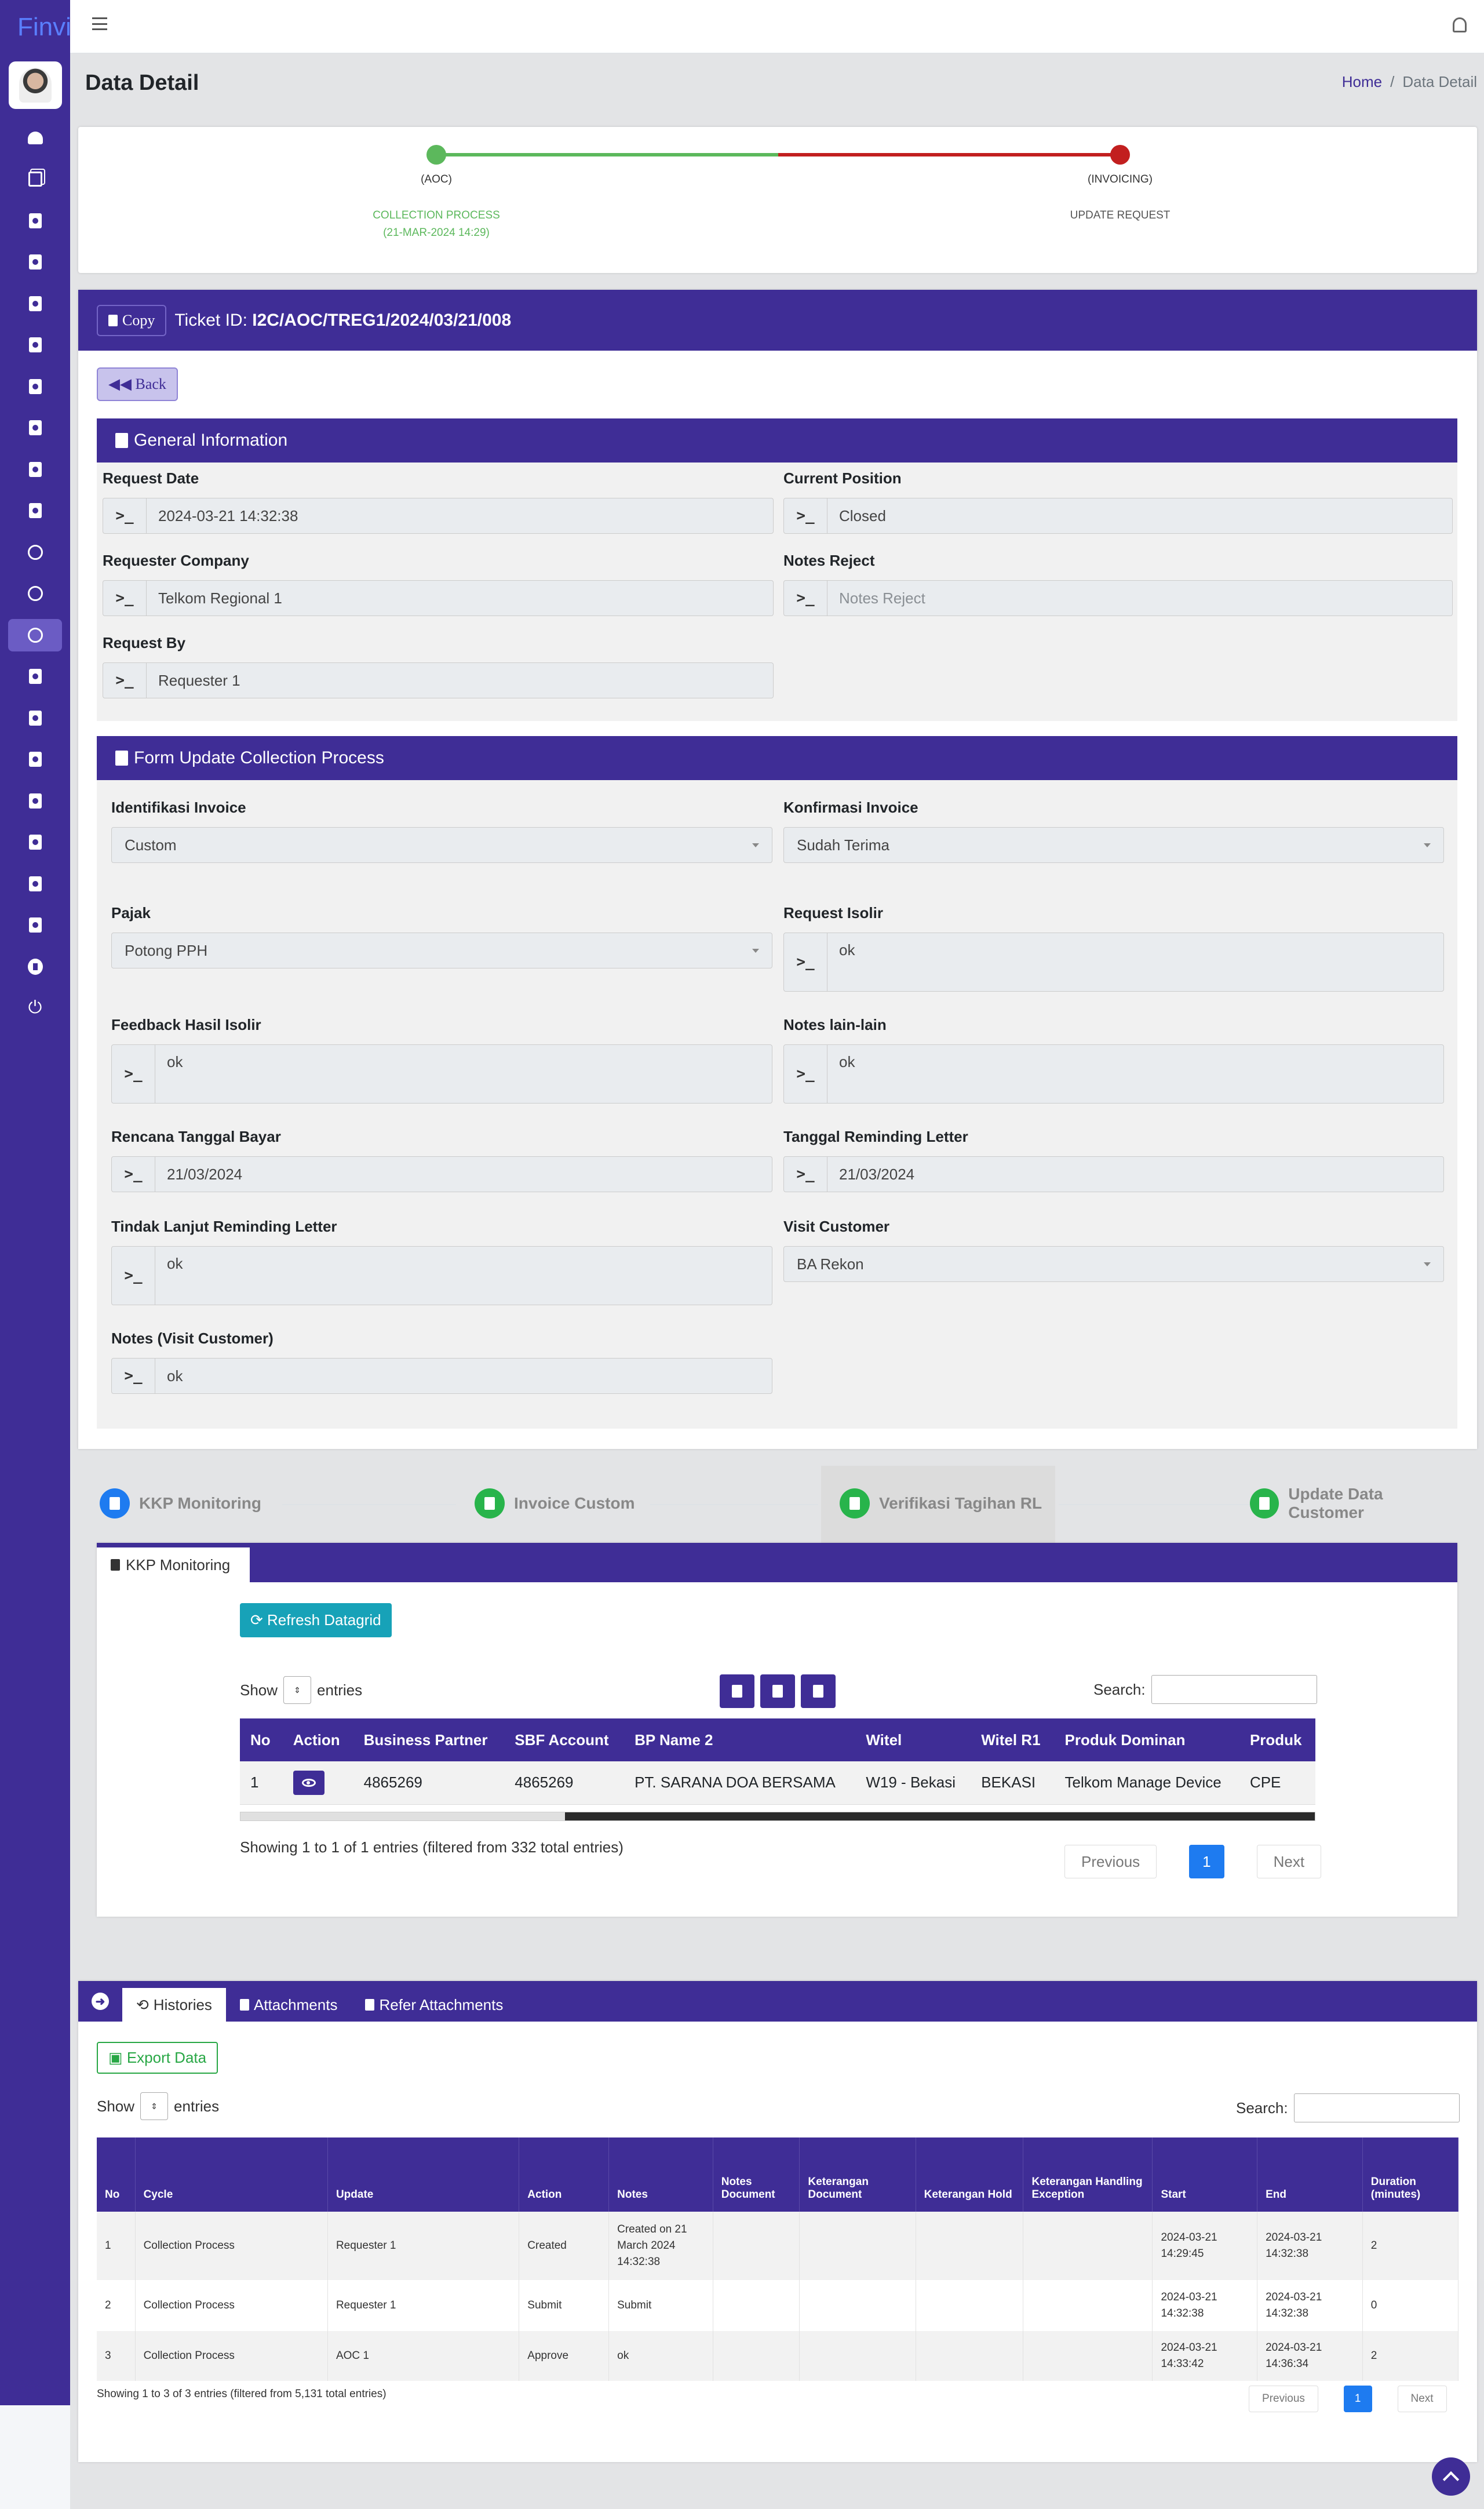 This screenshot has width=1484, height=2509. I want to click on tab-refer-attachments: Refer Attachments, so click(434, 2005).